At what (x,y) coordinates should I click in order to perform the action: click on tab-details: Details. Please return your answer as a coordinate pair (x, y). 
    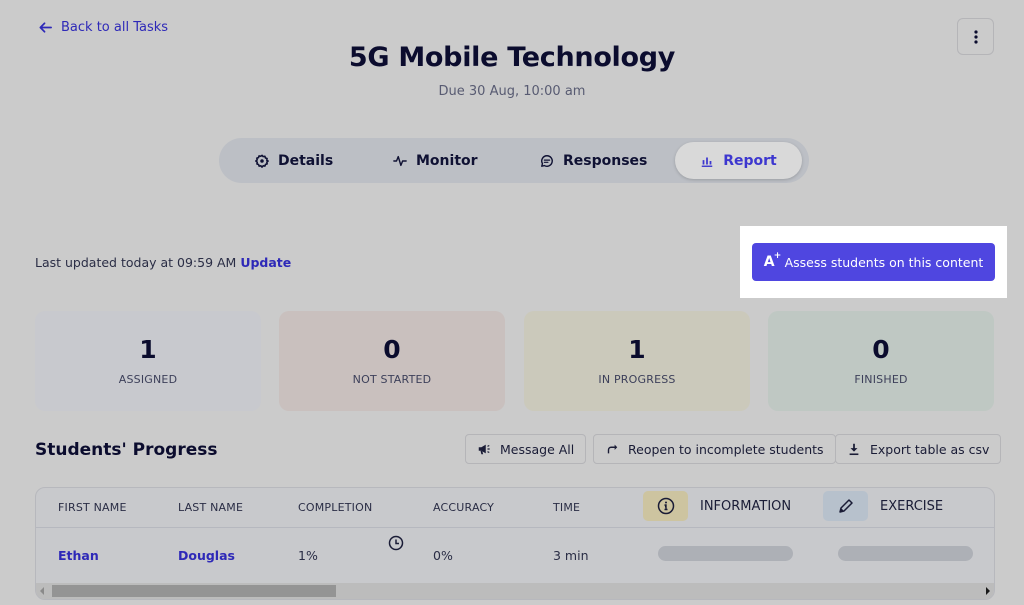
    Looking at the image, I should click on (294, 160).